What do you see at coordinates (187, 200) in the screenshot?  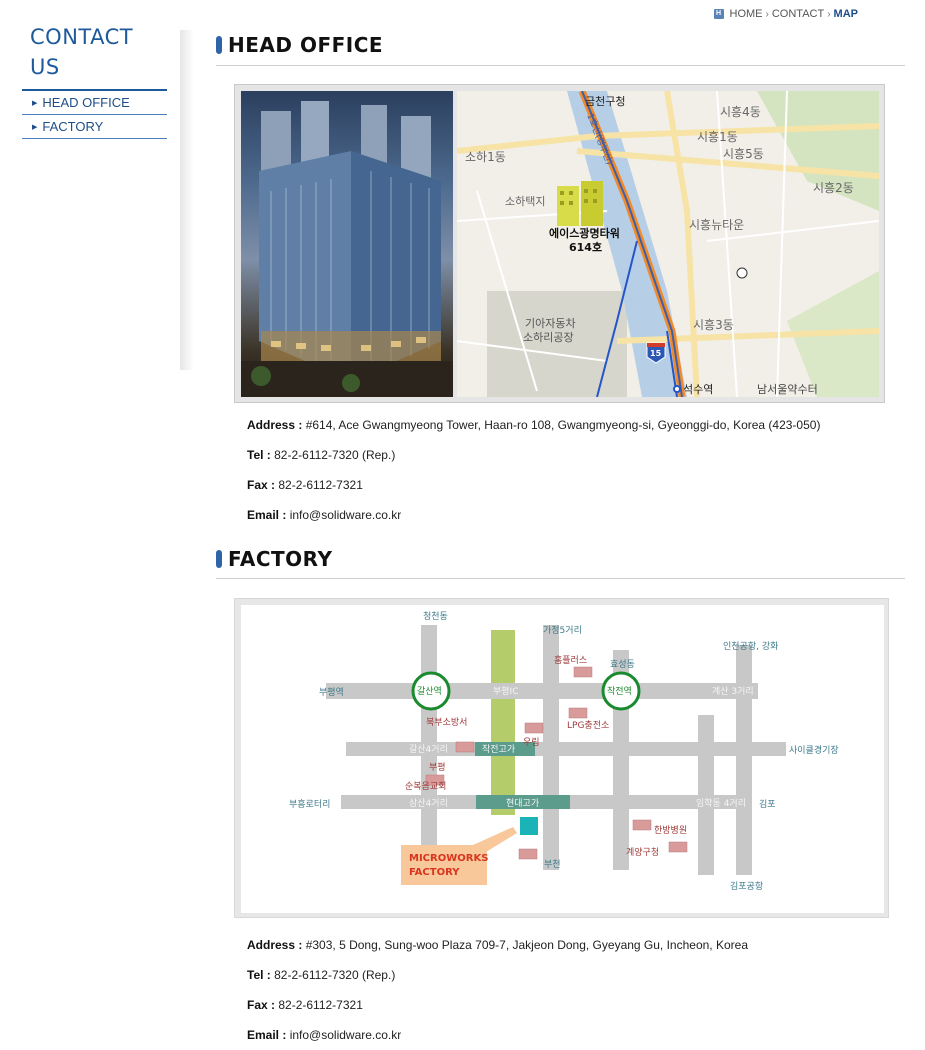 I see `sidebar-shadow` at bounding box center [187, 200].